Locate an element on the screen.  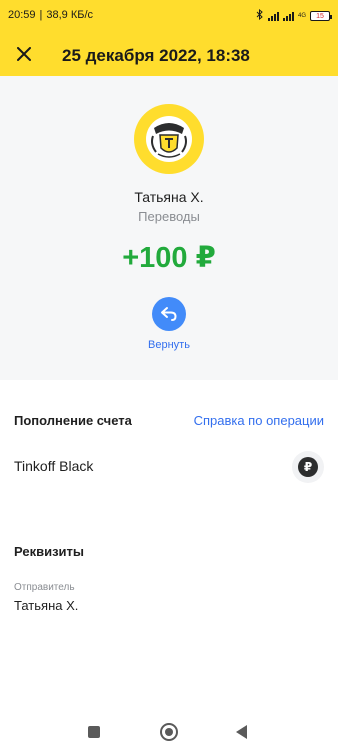
status-bar: 20:59 | 38,9 КБ/с 4G 15 is located at coordinates (169, 18).